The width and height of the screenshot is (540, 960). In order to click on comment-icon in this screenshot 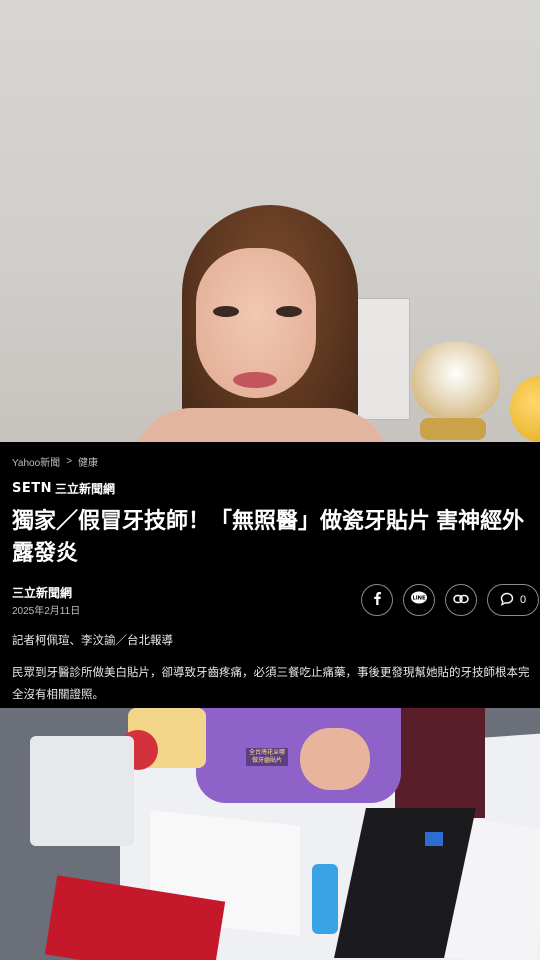, I will do `click(507, 600)`.